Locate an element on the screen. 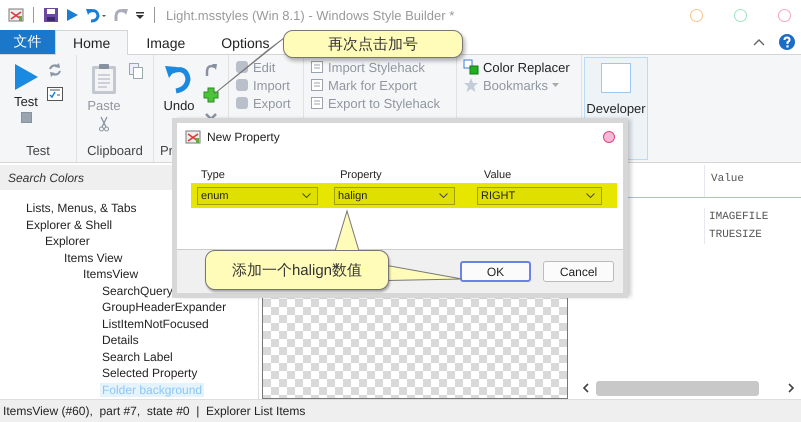 This screenshot has width=801, height=422. help-icon is located at coordinates (787, 42).